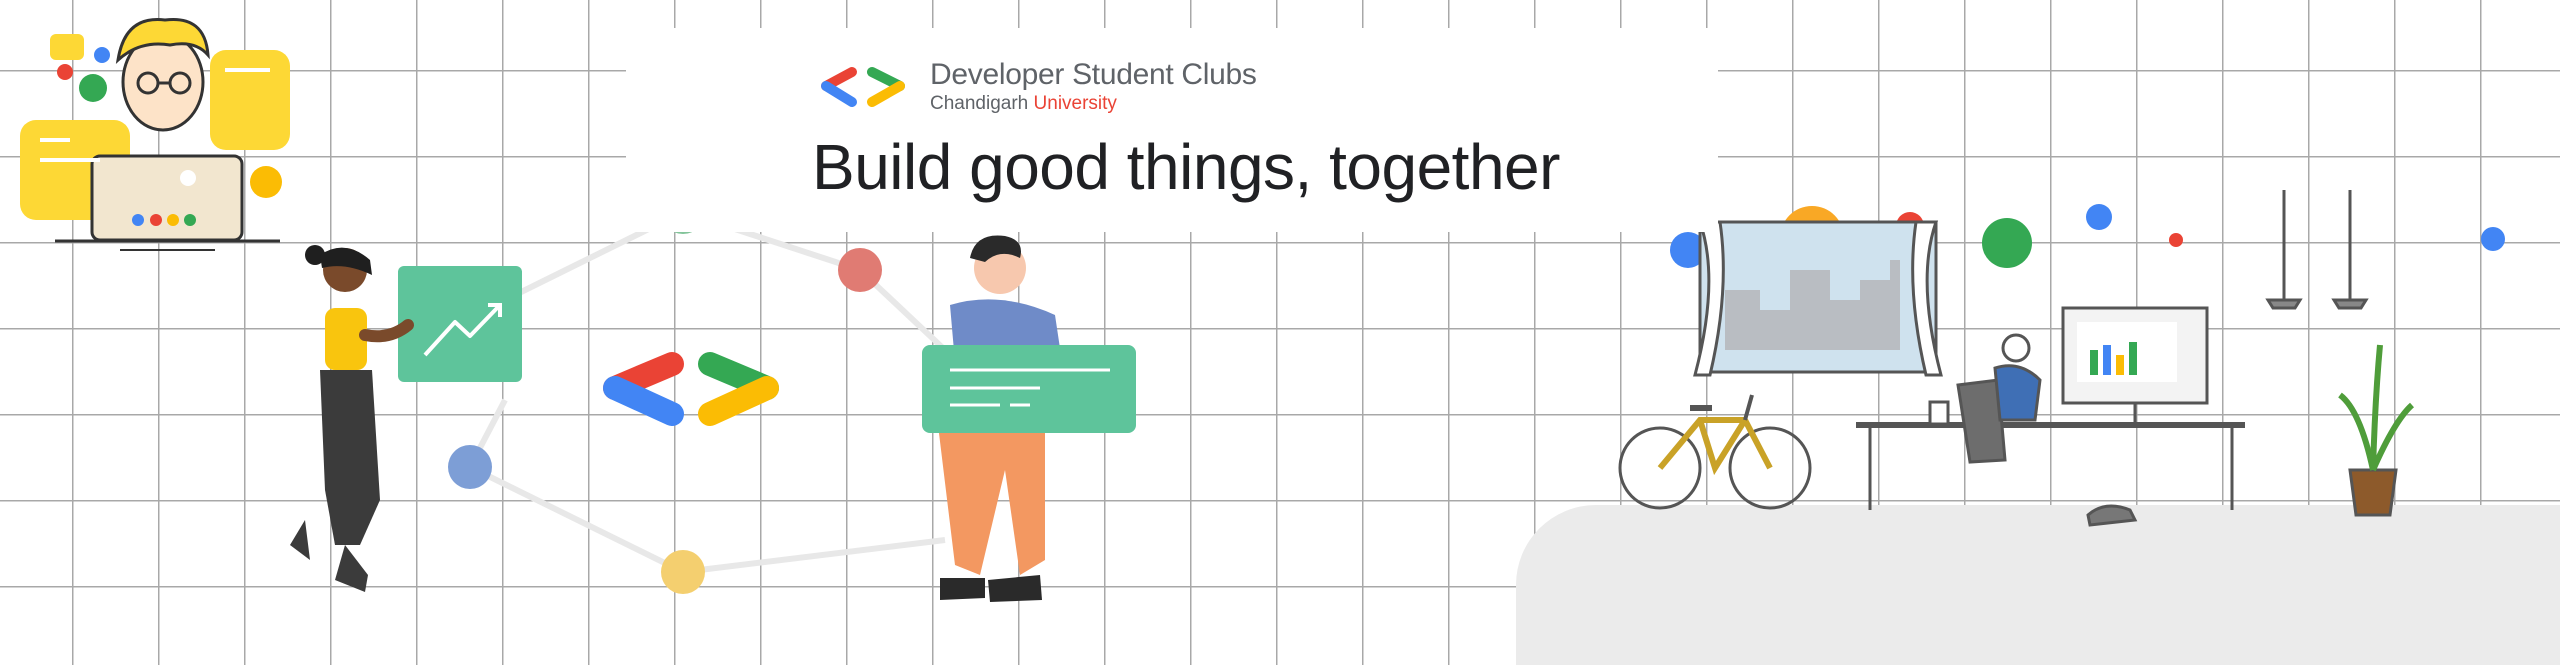 The height and width of the screenshot is (665, 2560). Describe the element at coordinates (470, 467) in the screenshot. I see `network-node-blue` at that location.